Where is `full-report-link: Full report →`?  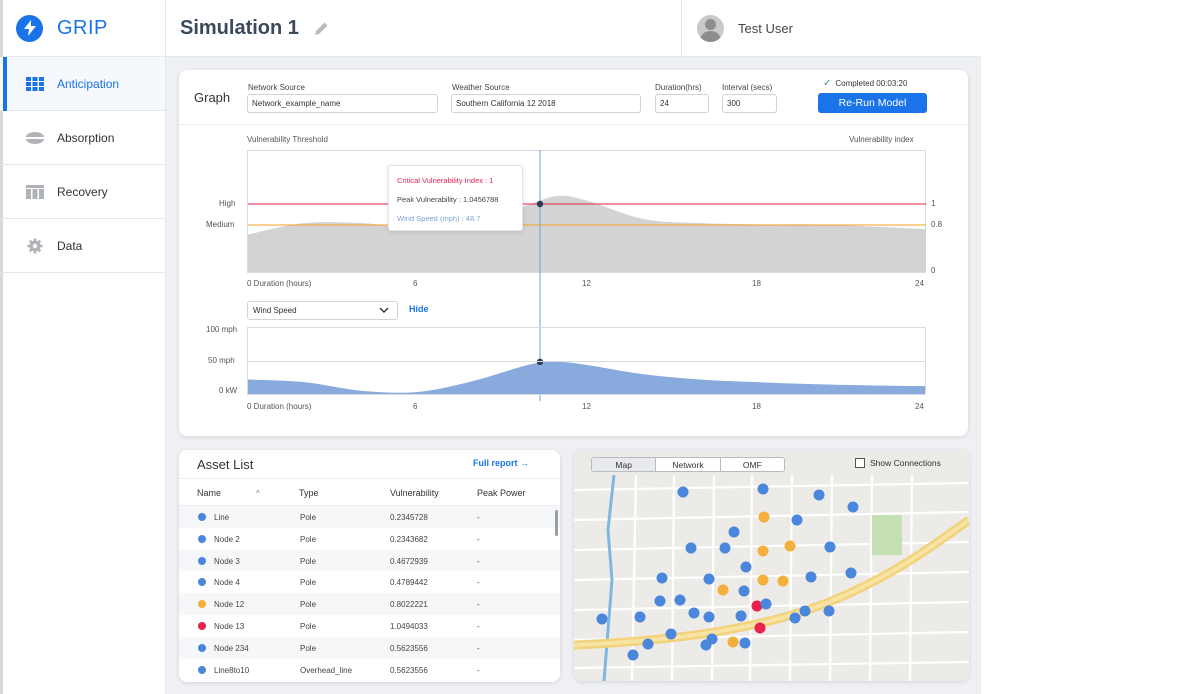
full-report-link: Full report → is located at coordinates (501, 463).